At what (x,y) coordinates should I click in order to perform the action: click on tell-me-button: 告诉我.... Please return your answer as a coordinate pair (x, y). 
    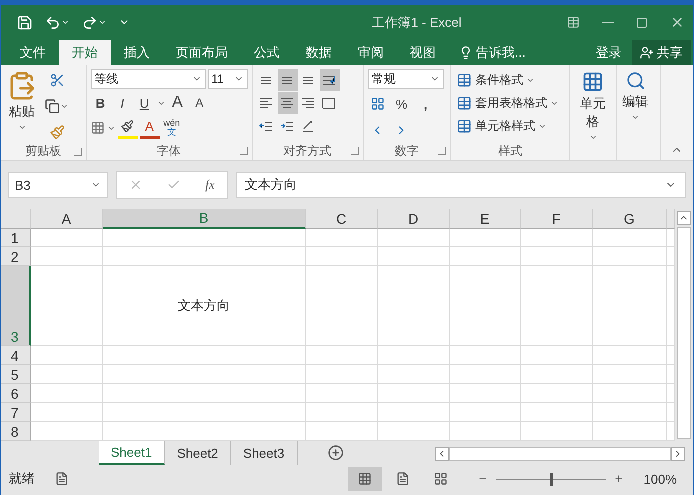
    Looking at the image, I should click on (492, 52).